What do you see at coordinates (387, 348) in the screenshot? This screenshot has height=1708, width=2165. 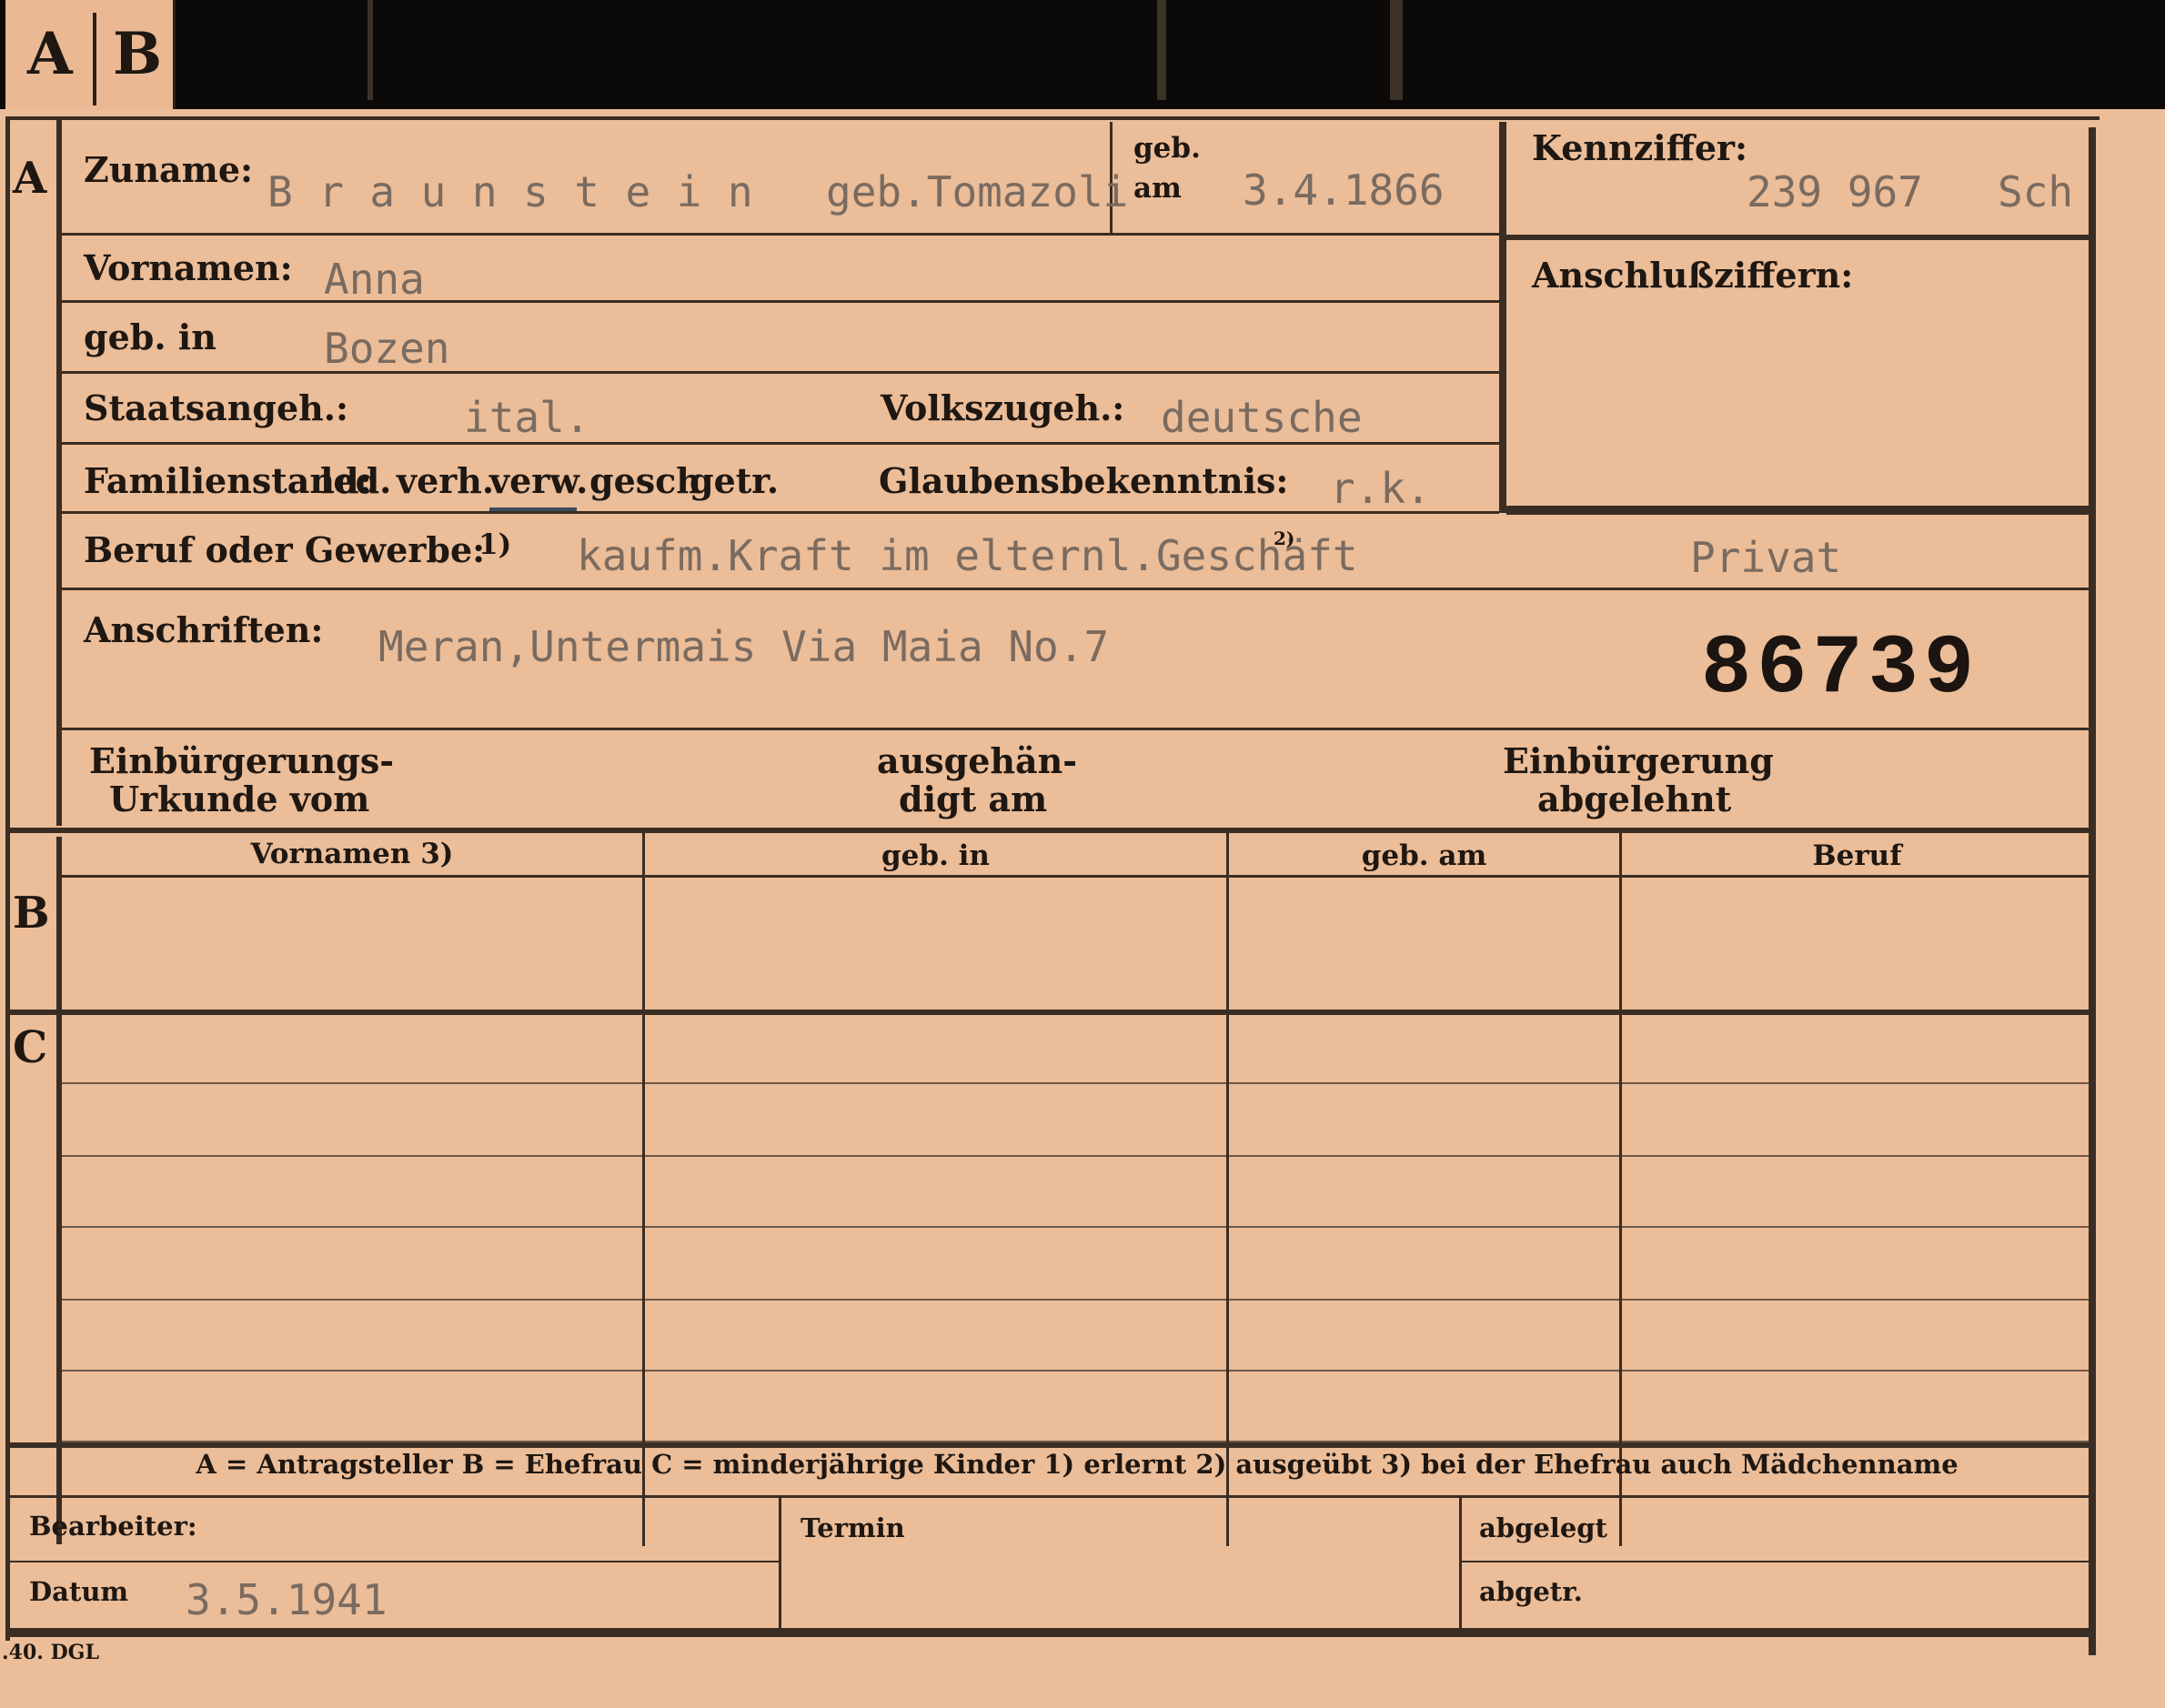 I see `geb-in-value: Bozen` at bounding box center [387, 348].